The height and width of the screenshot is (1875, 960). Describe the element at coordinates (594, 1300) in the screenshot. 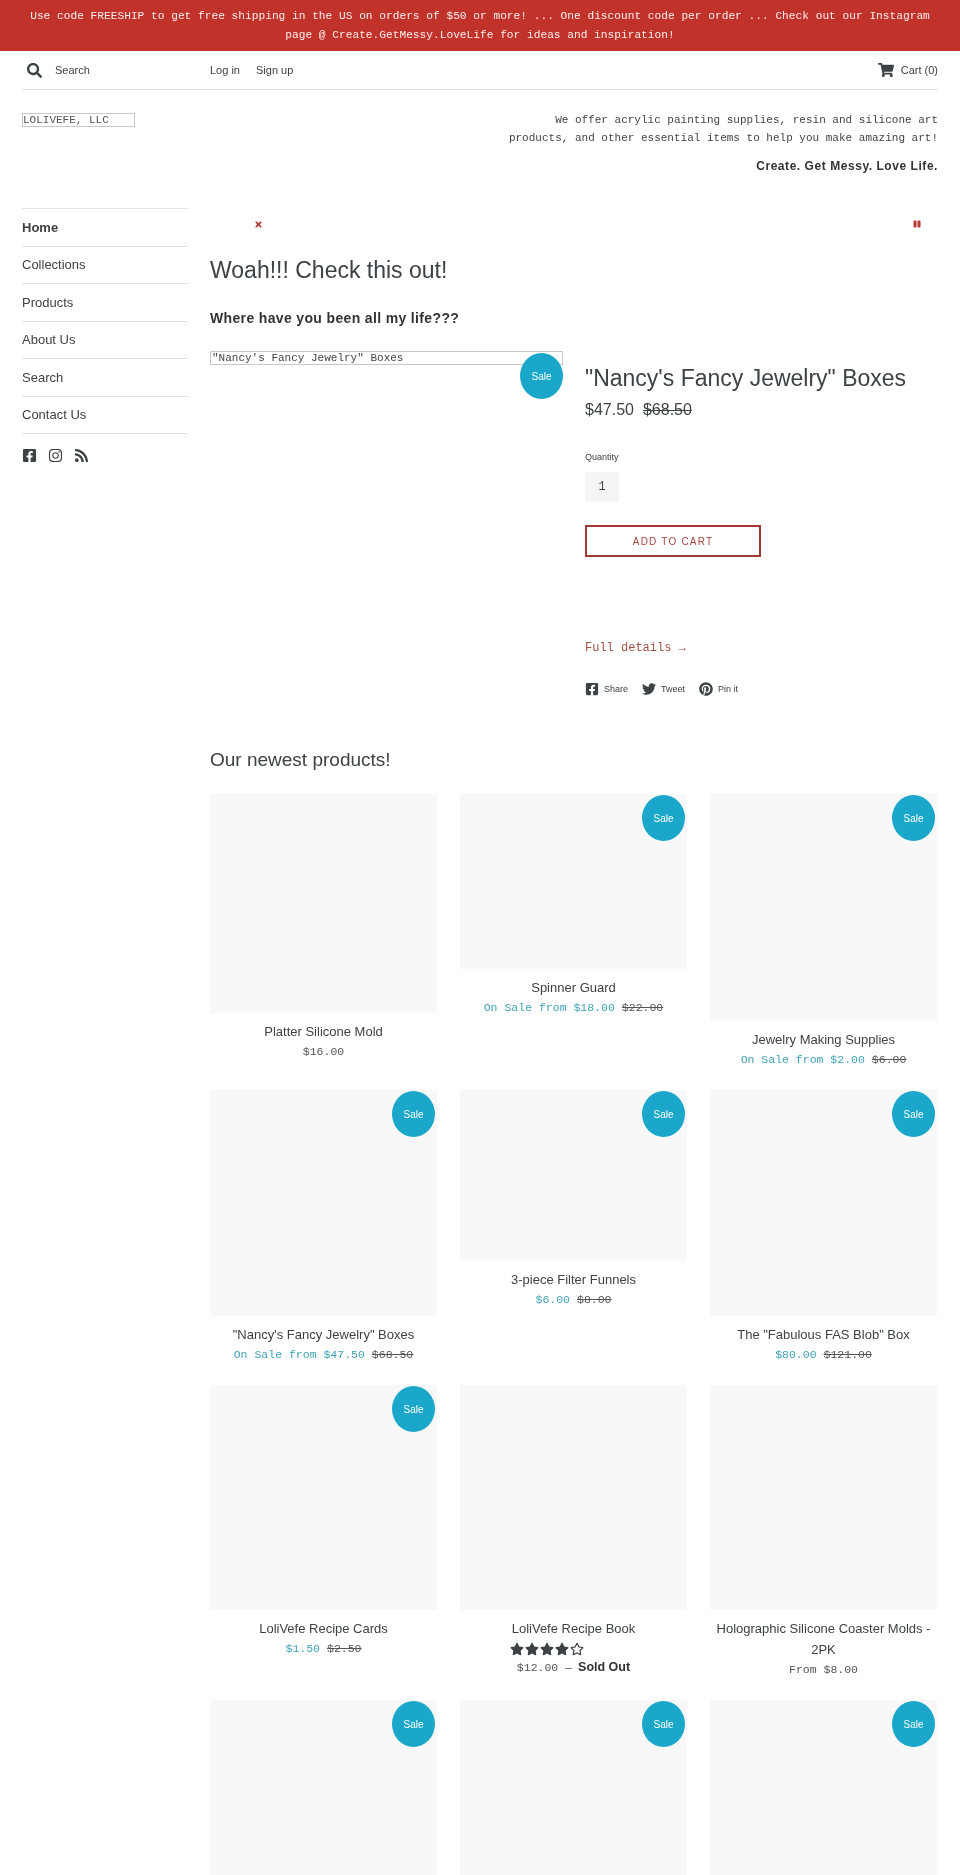

I see `compare-price: $8.00` at that location.